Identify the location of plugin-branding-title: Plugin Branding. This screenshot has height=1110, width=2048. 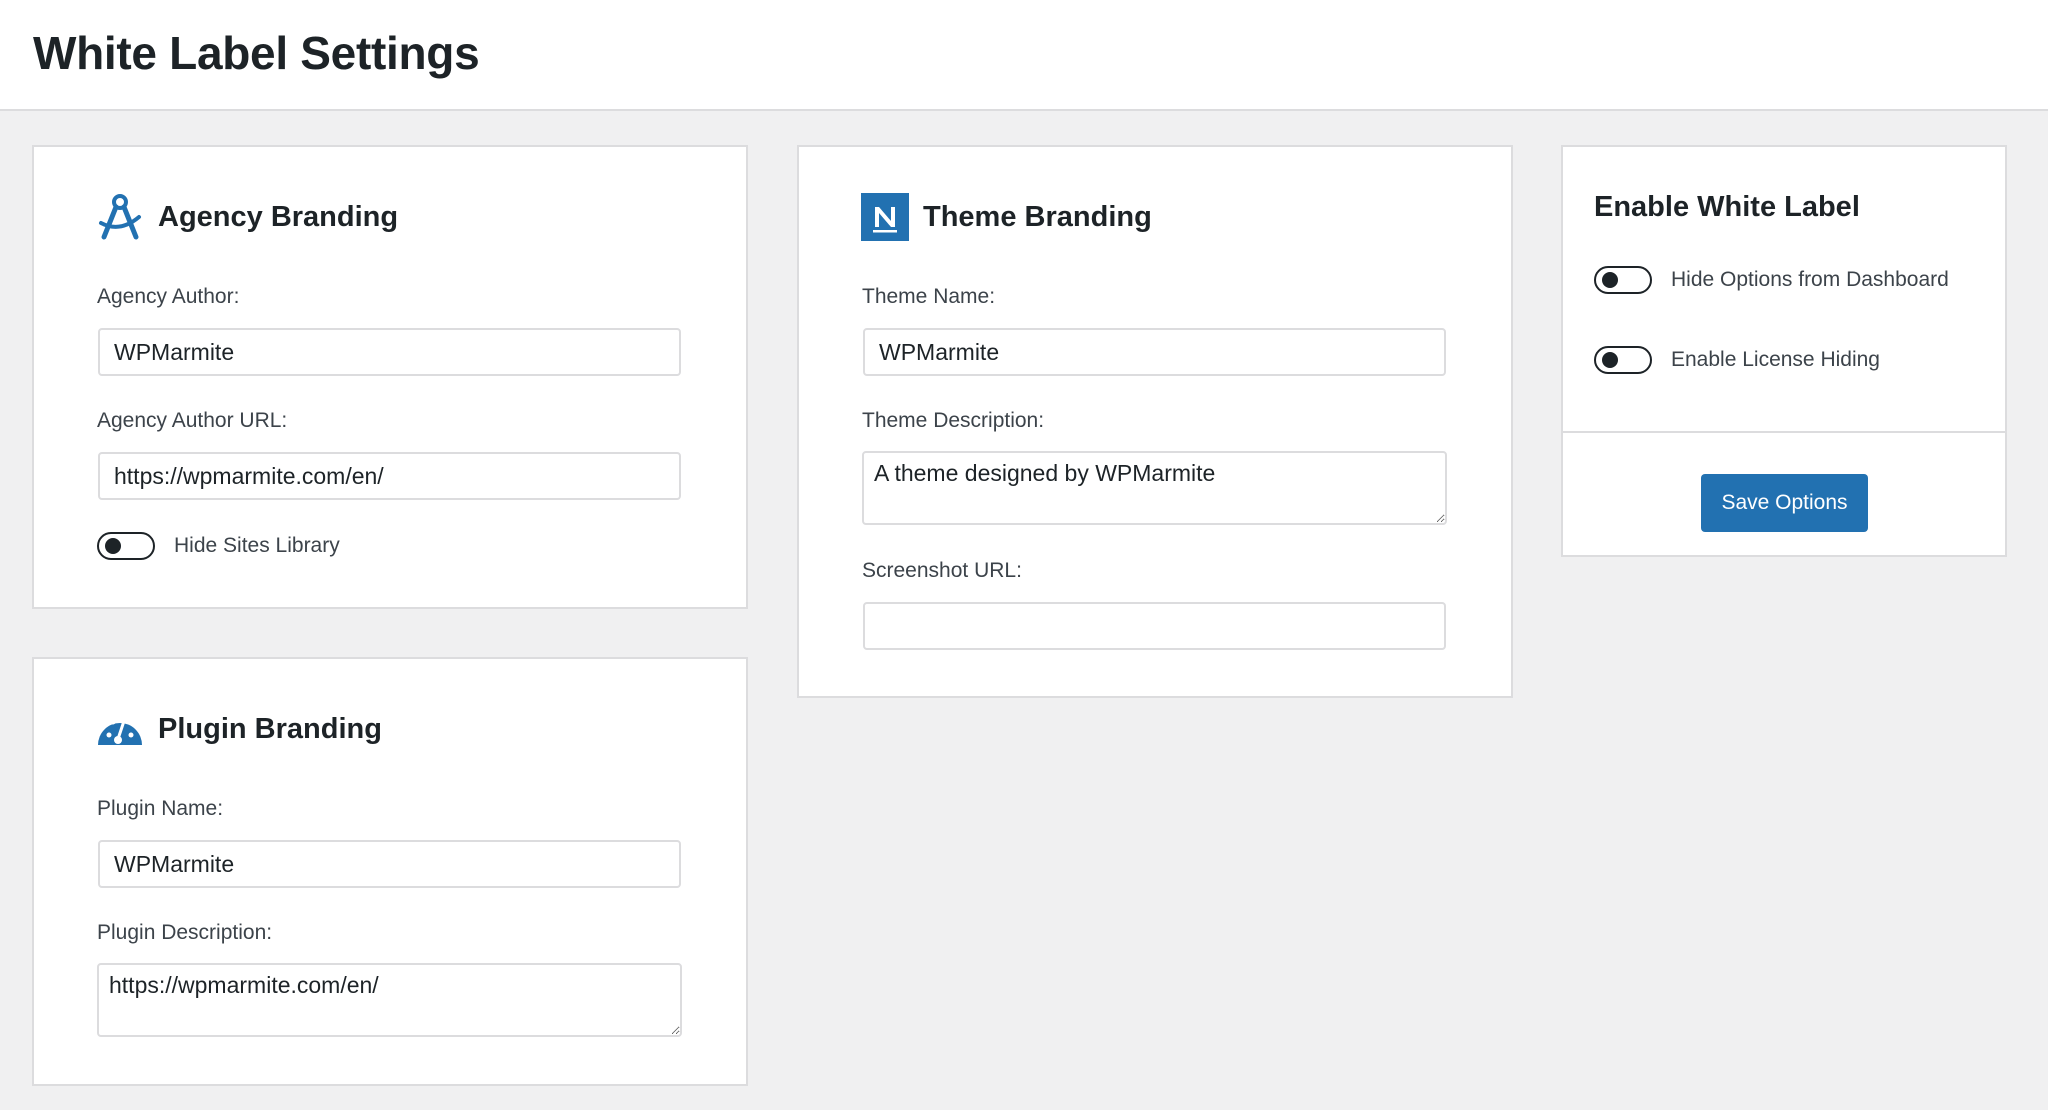
(270, 728).